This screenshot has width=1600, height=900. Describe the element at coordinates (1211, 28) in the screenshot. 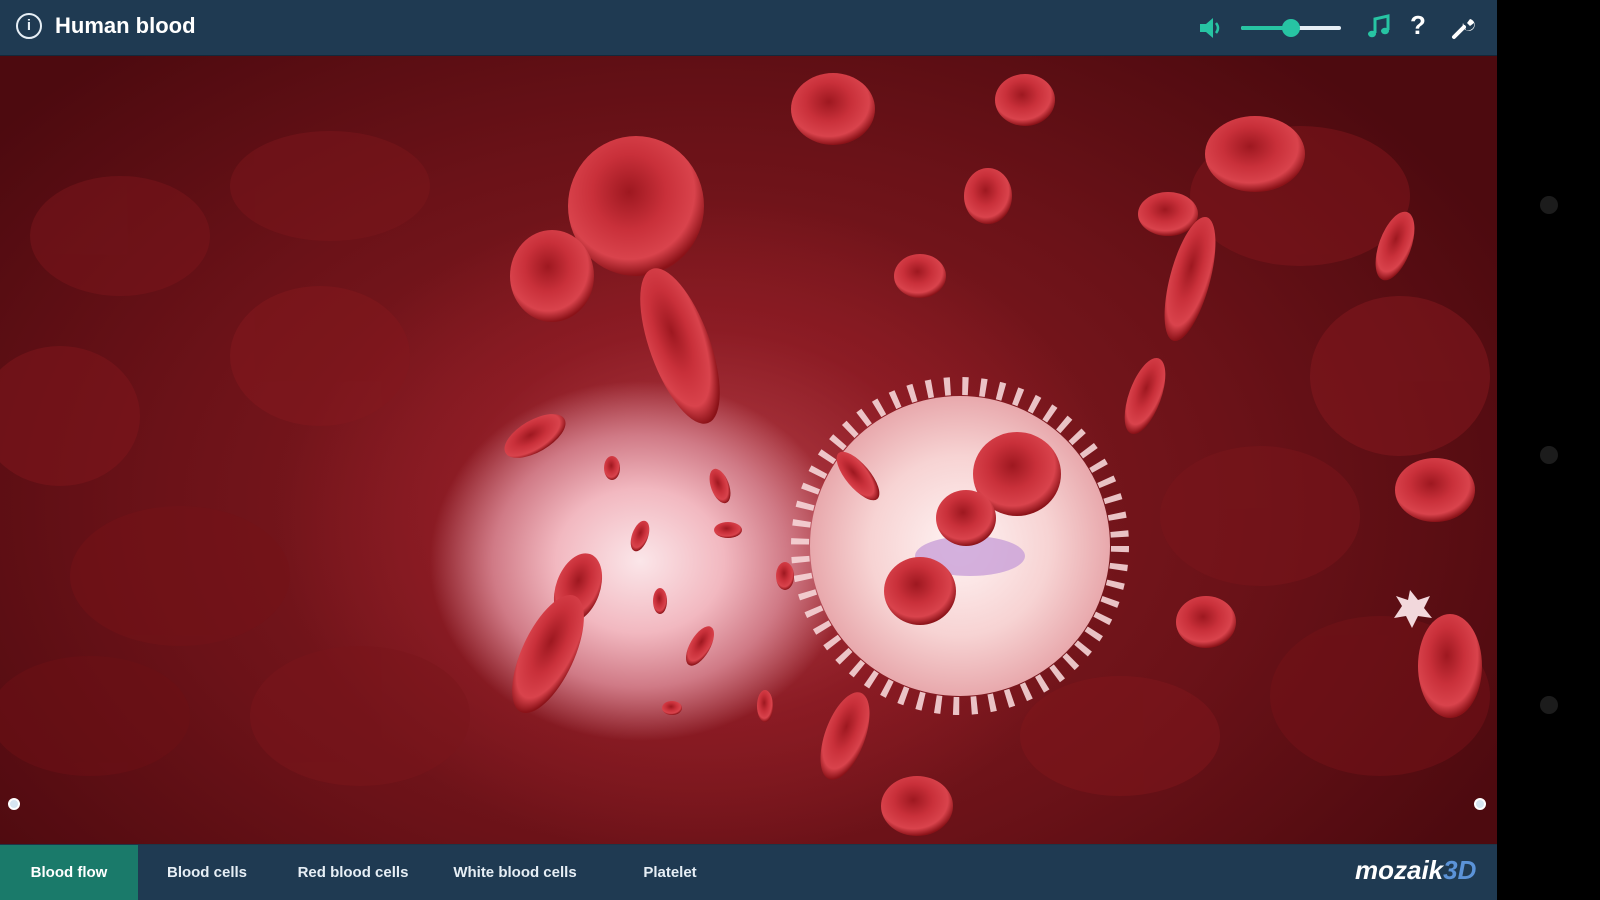

I see `speaker-icon` at that location.